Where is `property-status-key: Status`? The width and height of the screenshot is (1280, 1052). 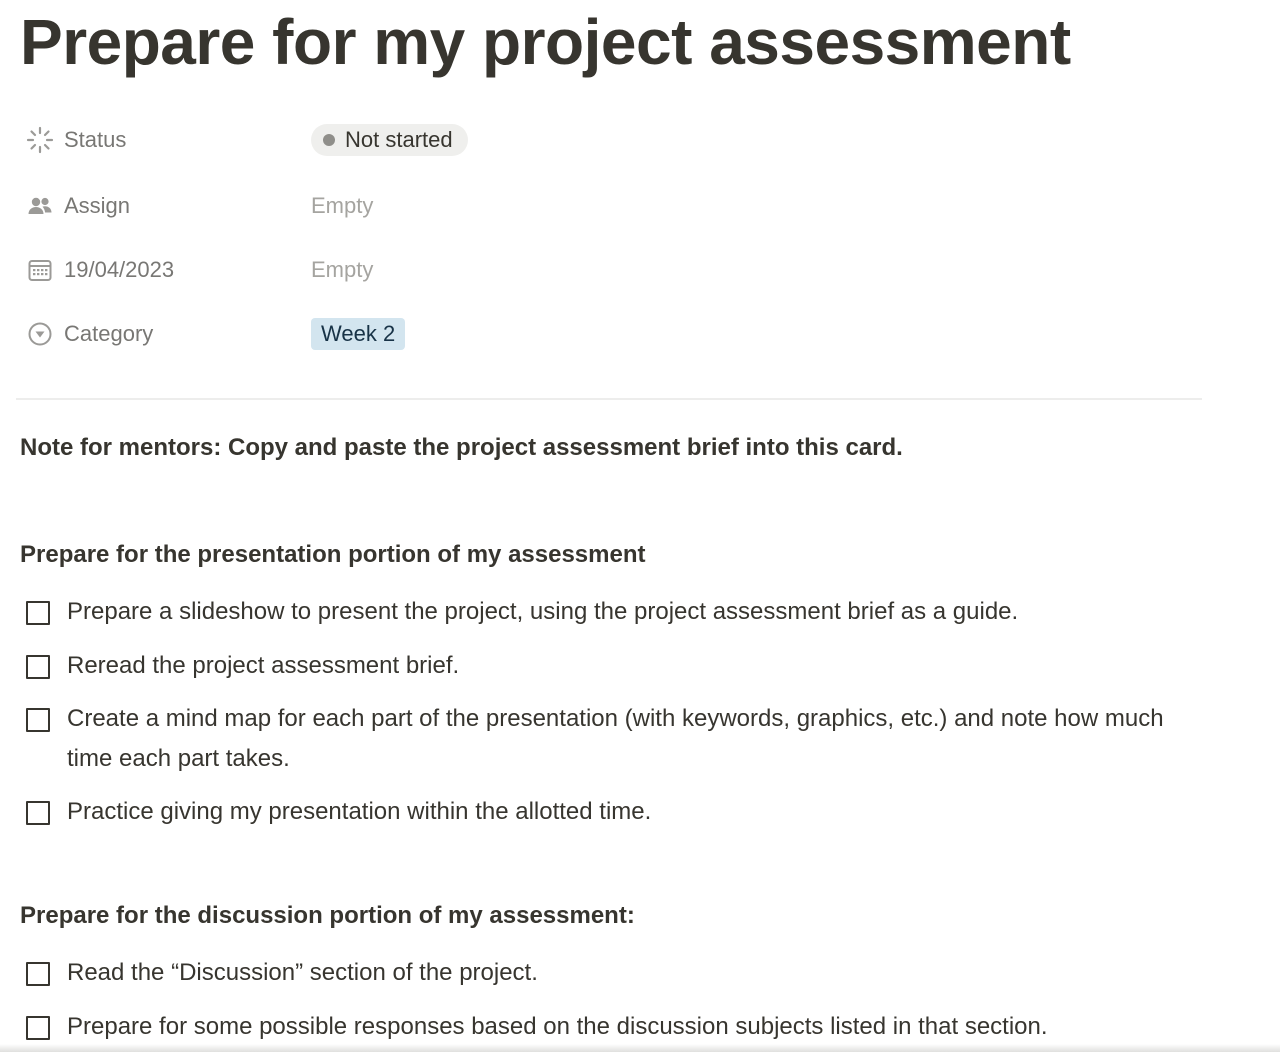
property-status-key: Status is located at coordinates (168, 140).